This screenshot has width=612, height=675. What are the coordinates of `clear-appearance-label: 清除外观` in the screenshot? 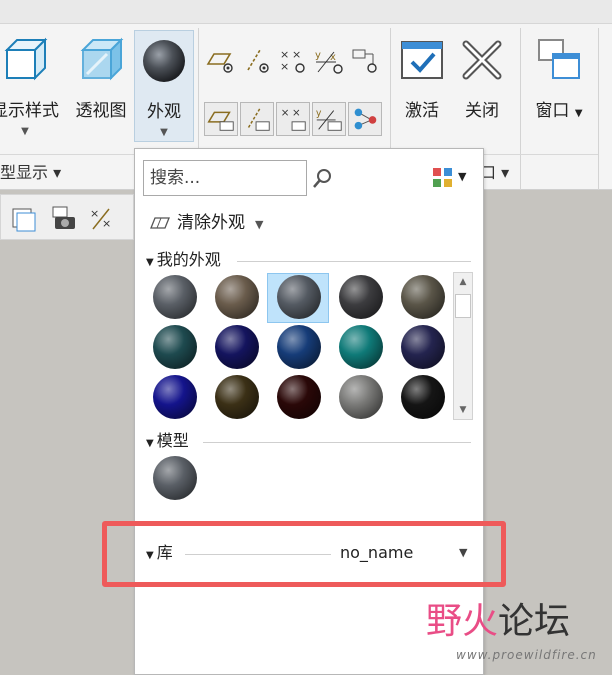 It's located at (211, 223).